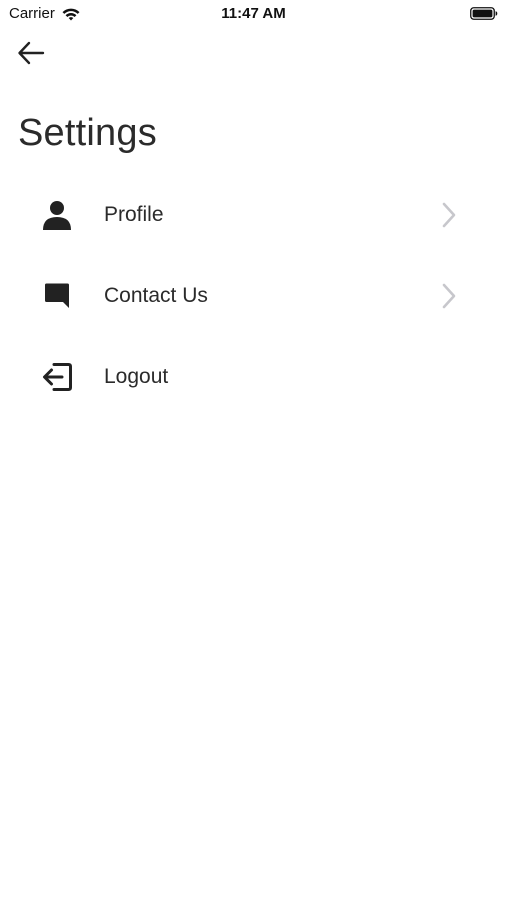  I want to click on person-icon, so click(57, 215).